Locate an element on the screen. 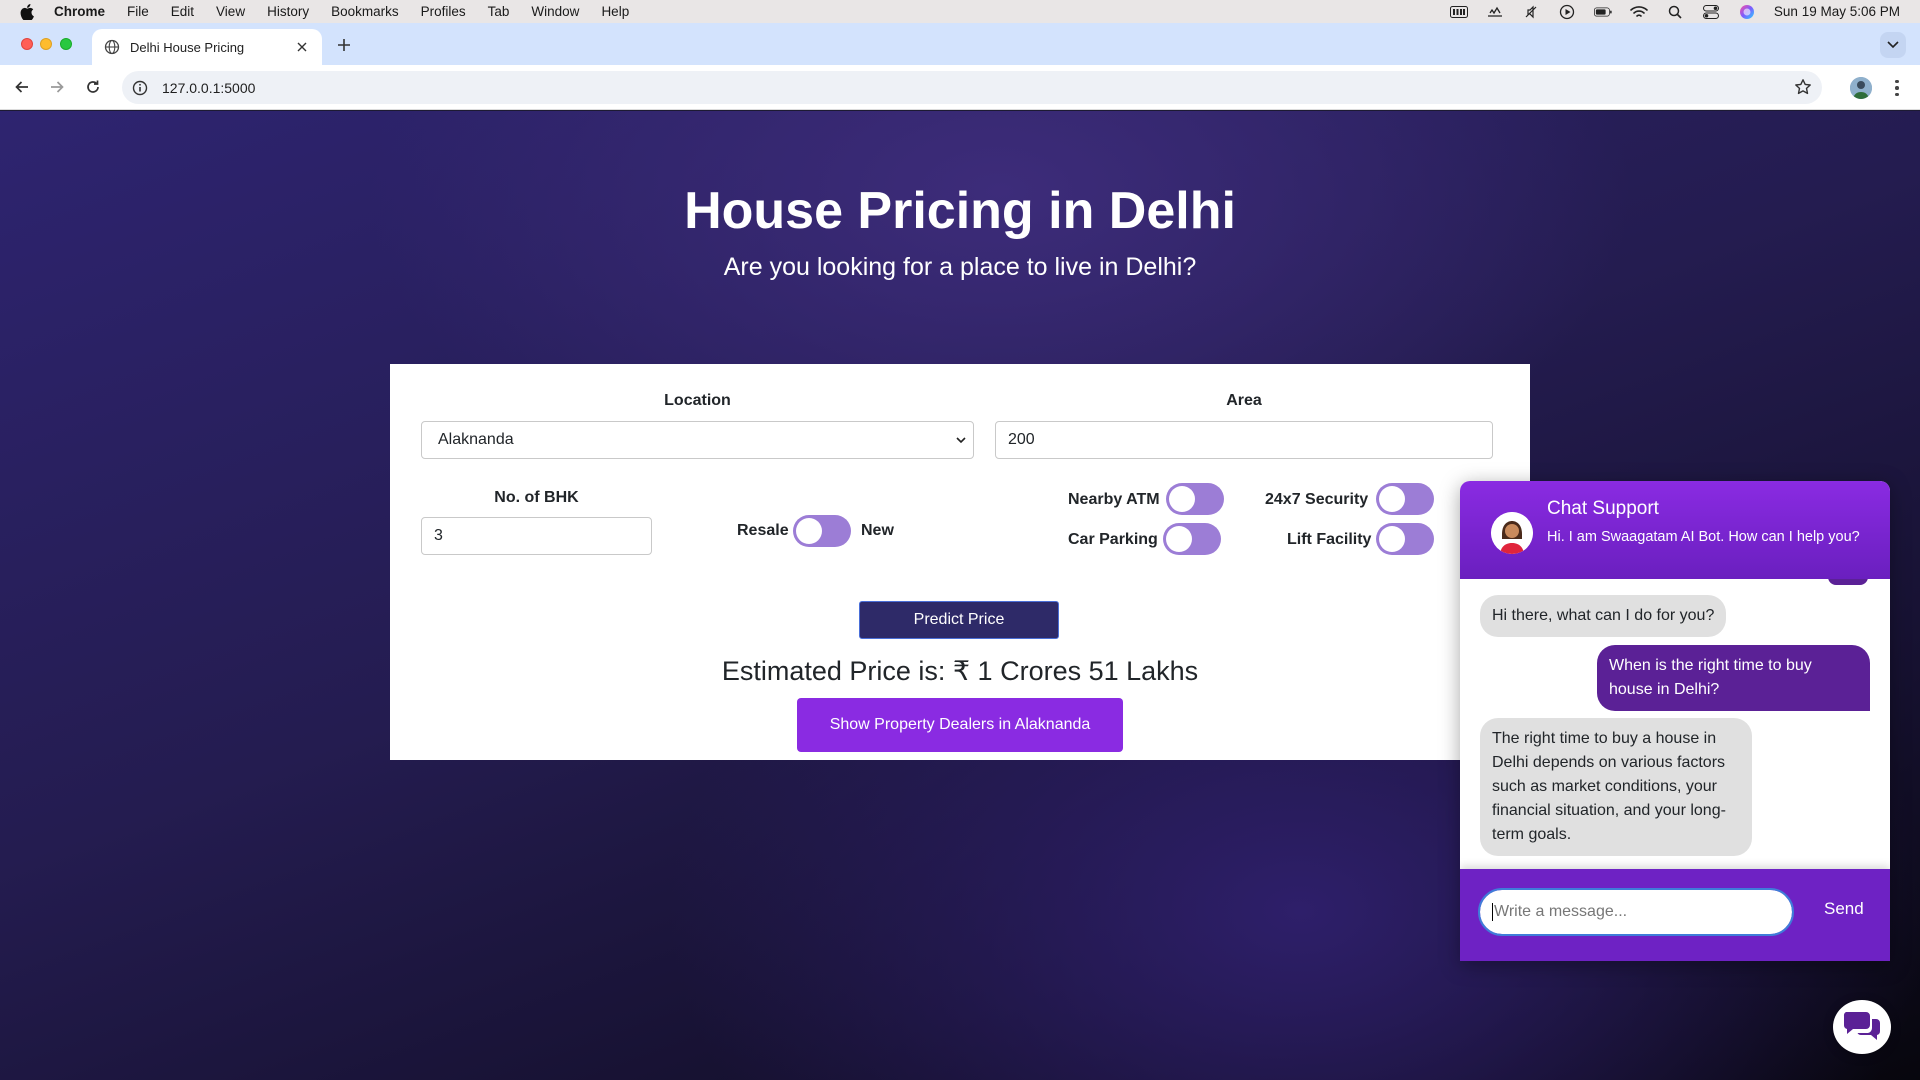  chat-footer: Write a message... Send is located at coordinates (1675, 915).